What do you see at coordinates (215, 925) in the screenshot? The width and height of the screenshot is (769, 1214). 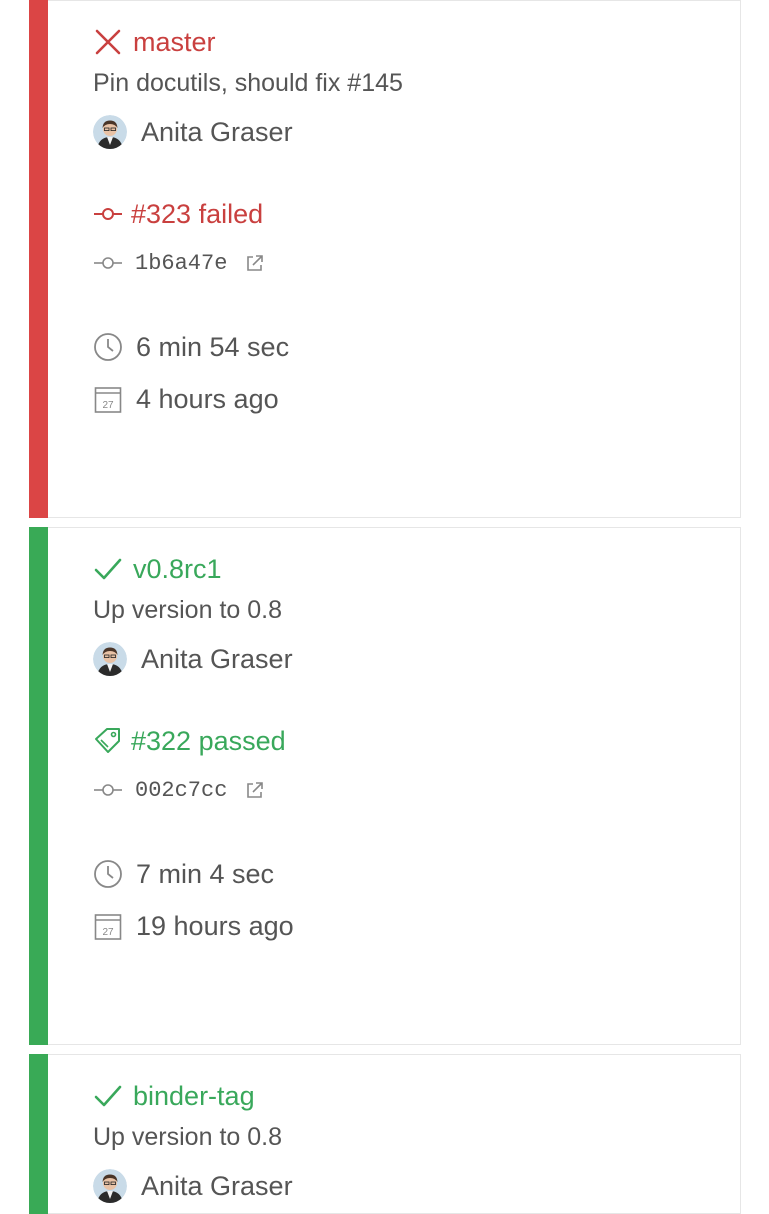 I see `finished-text: 19 hours ago` at bounding box center [215, 925].